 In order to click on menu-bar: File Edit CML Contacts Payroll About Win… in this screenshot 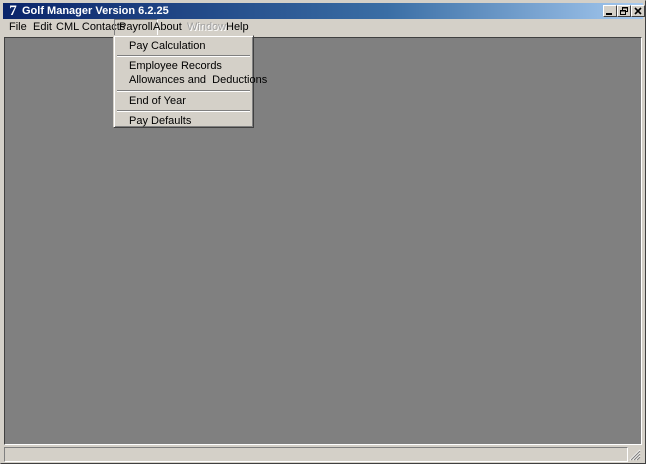, I will do `click(323, 27)`.